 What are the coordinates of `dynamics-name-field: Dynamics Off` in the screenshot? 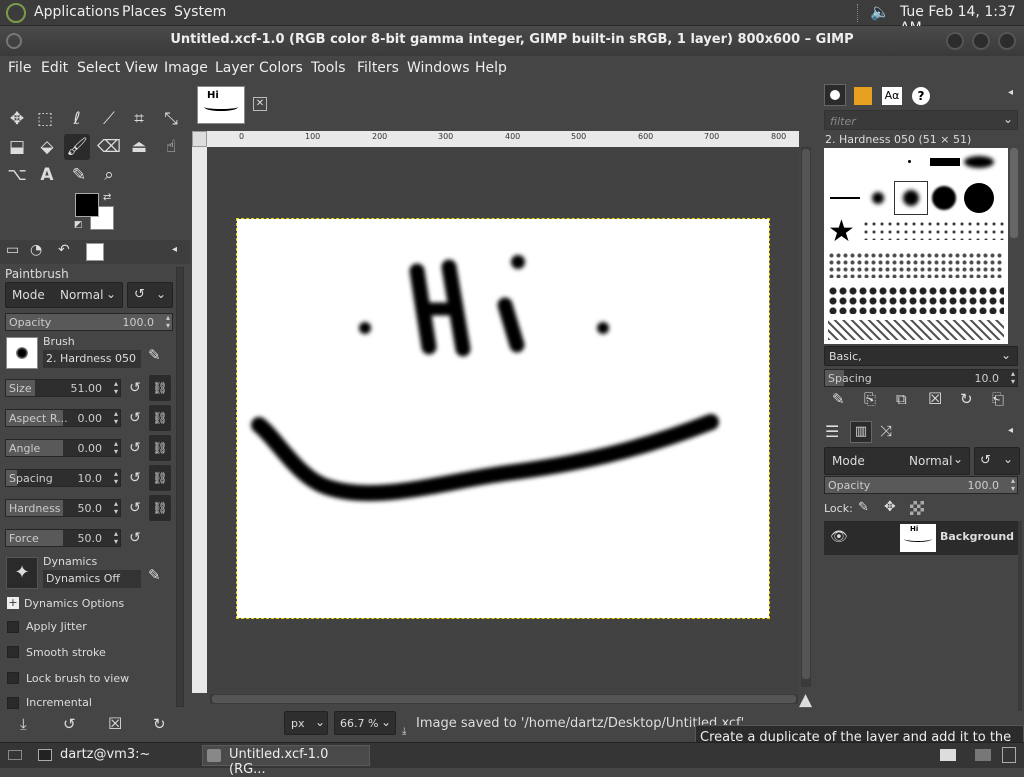 It's located at (92, 579).